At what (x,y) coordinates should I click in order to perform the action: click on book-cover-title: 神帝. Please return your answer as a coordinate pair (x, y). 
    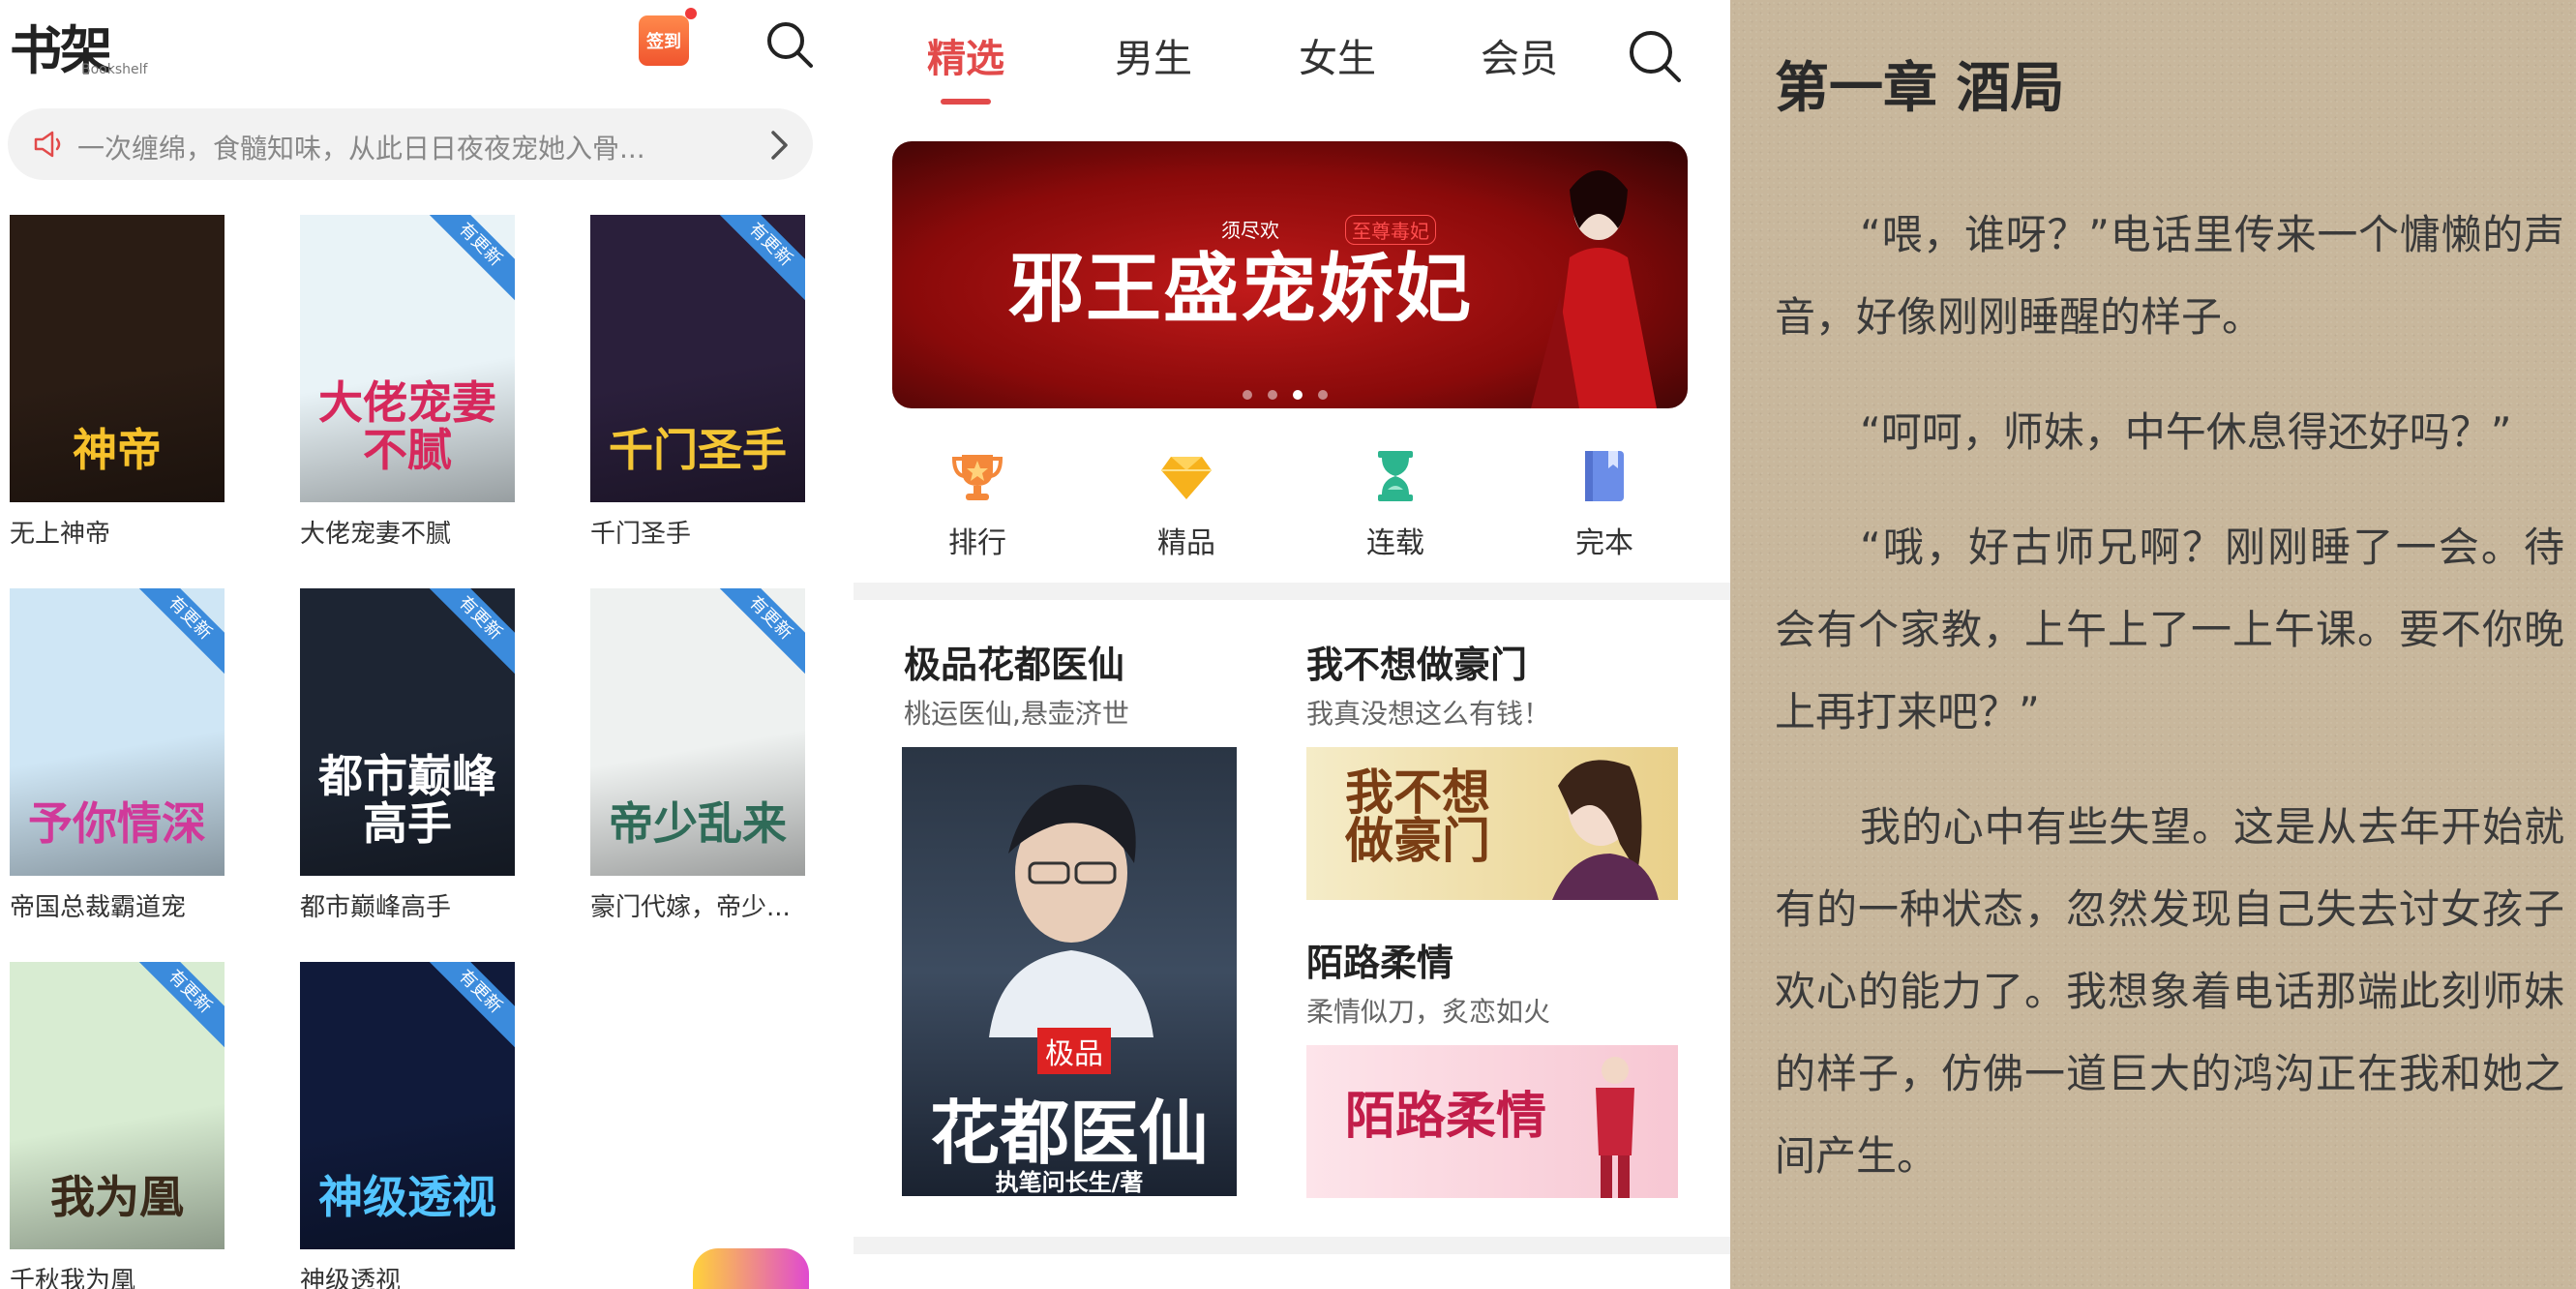
    Looking at the image, I should click on (117, 450).